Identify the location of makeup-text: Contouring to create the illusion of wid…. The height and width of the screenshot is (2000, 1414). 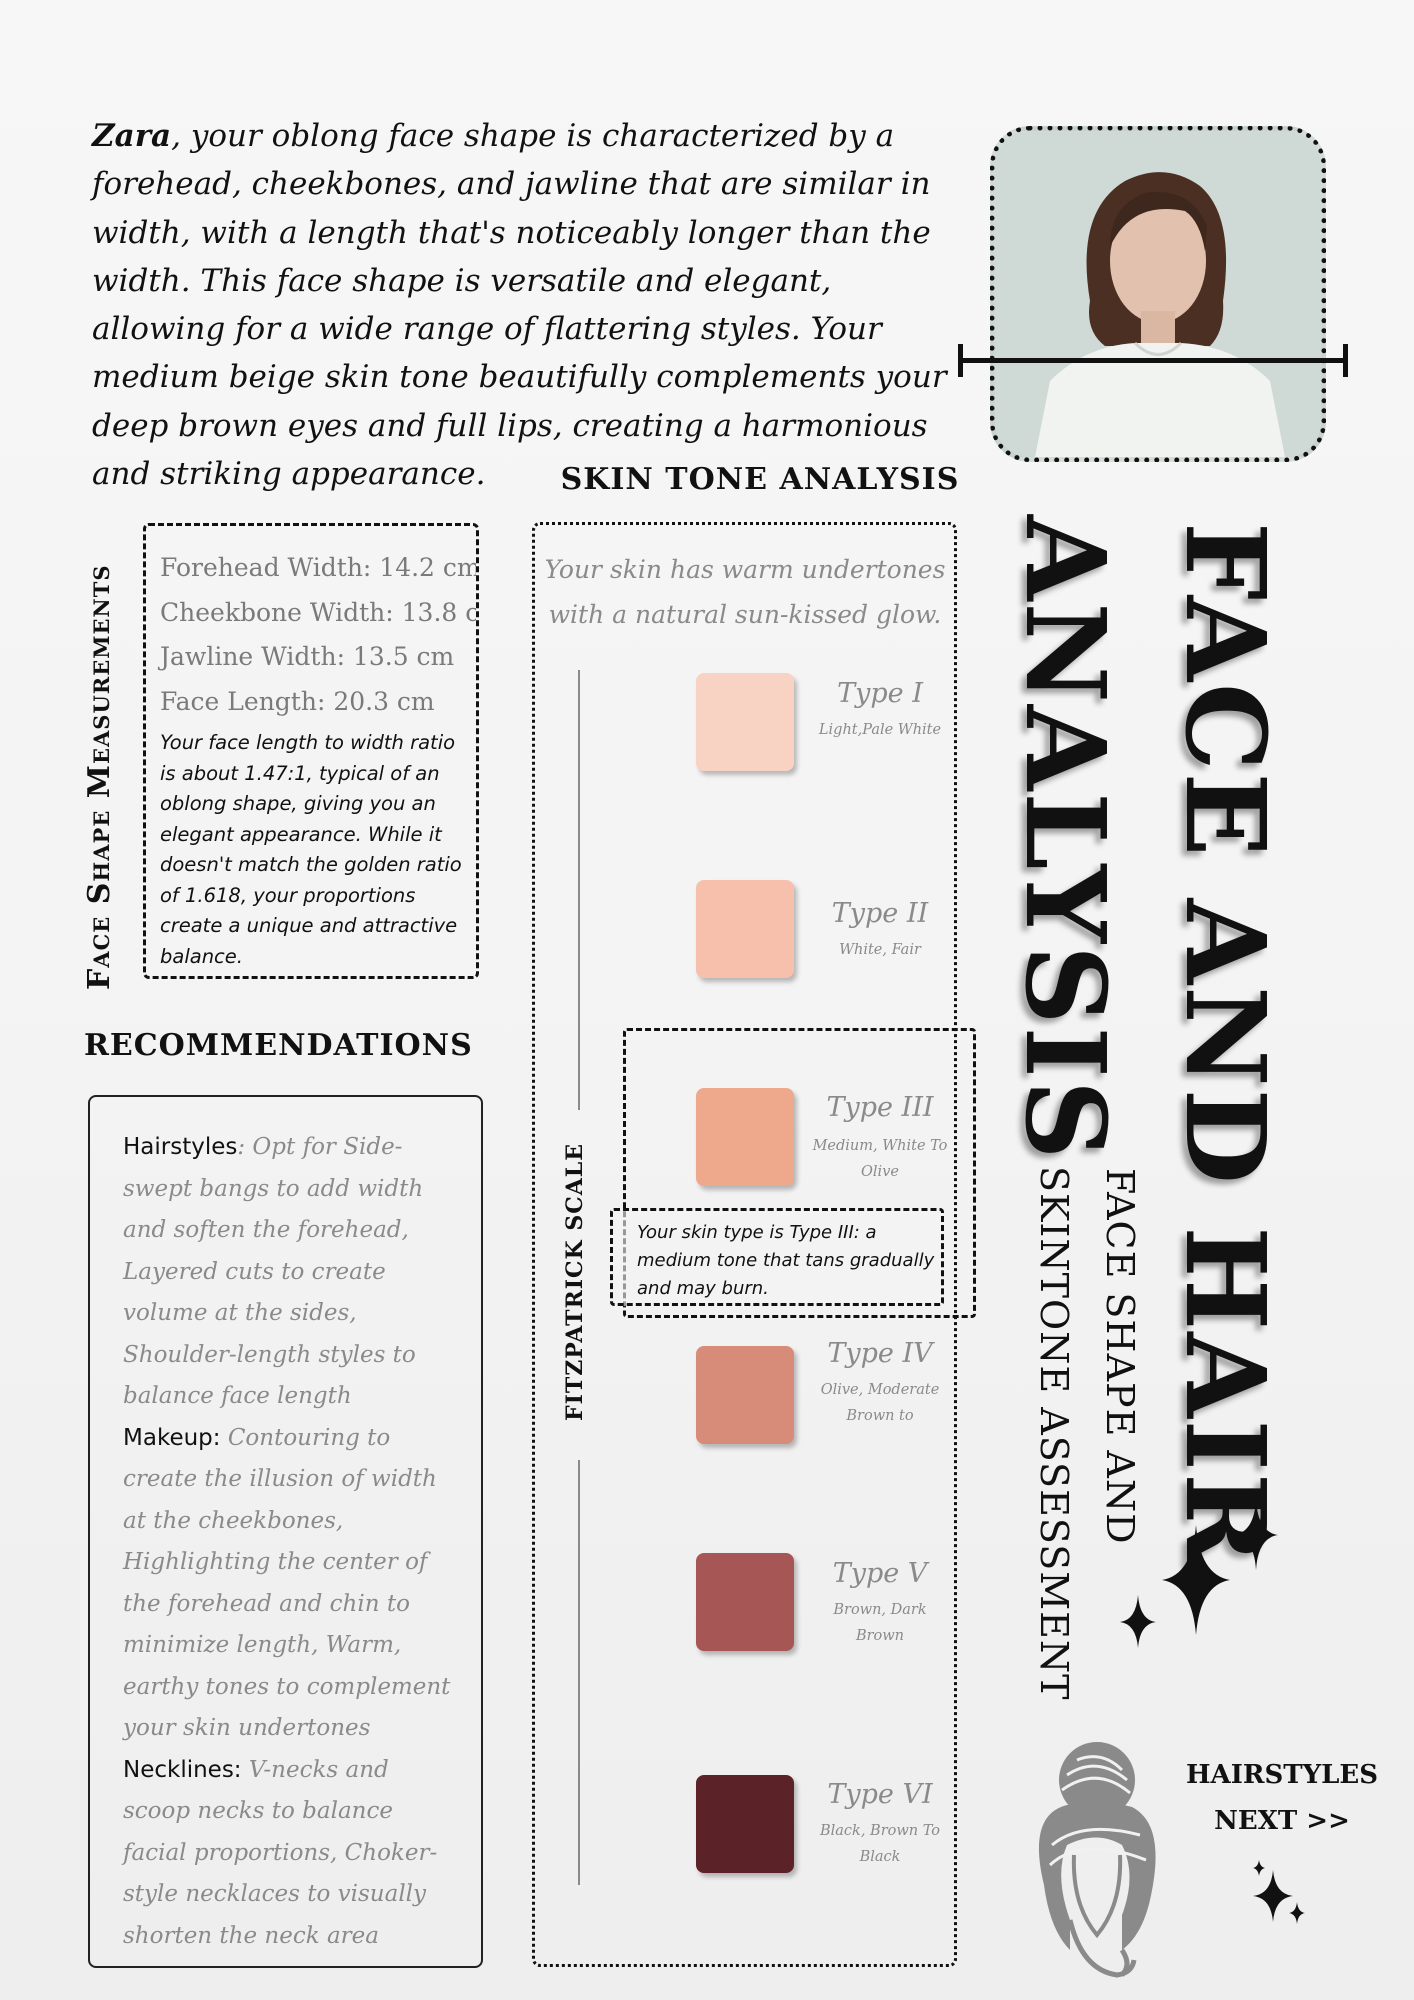
(287, 1583).